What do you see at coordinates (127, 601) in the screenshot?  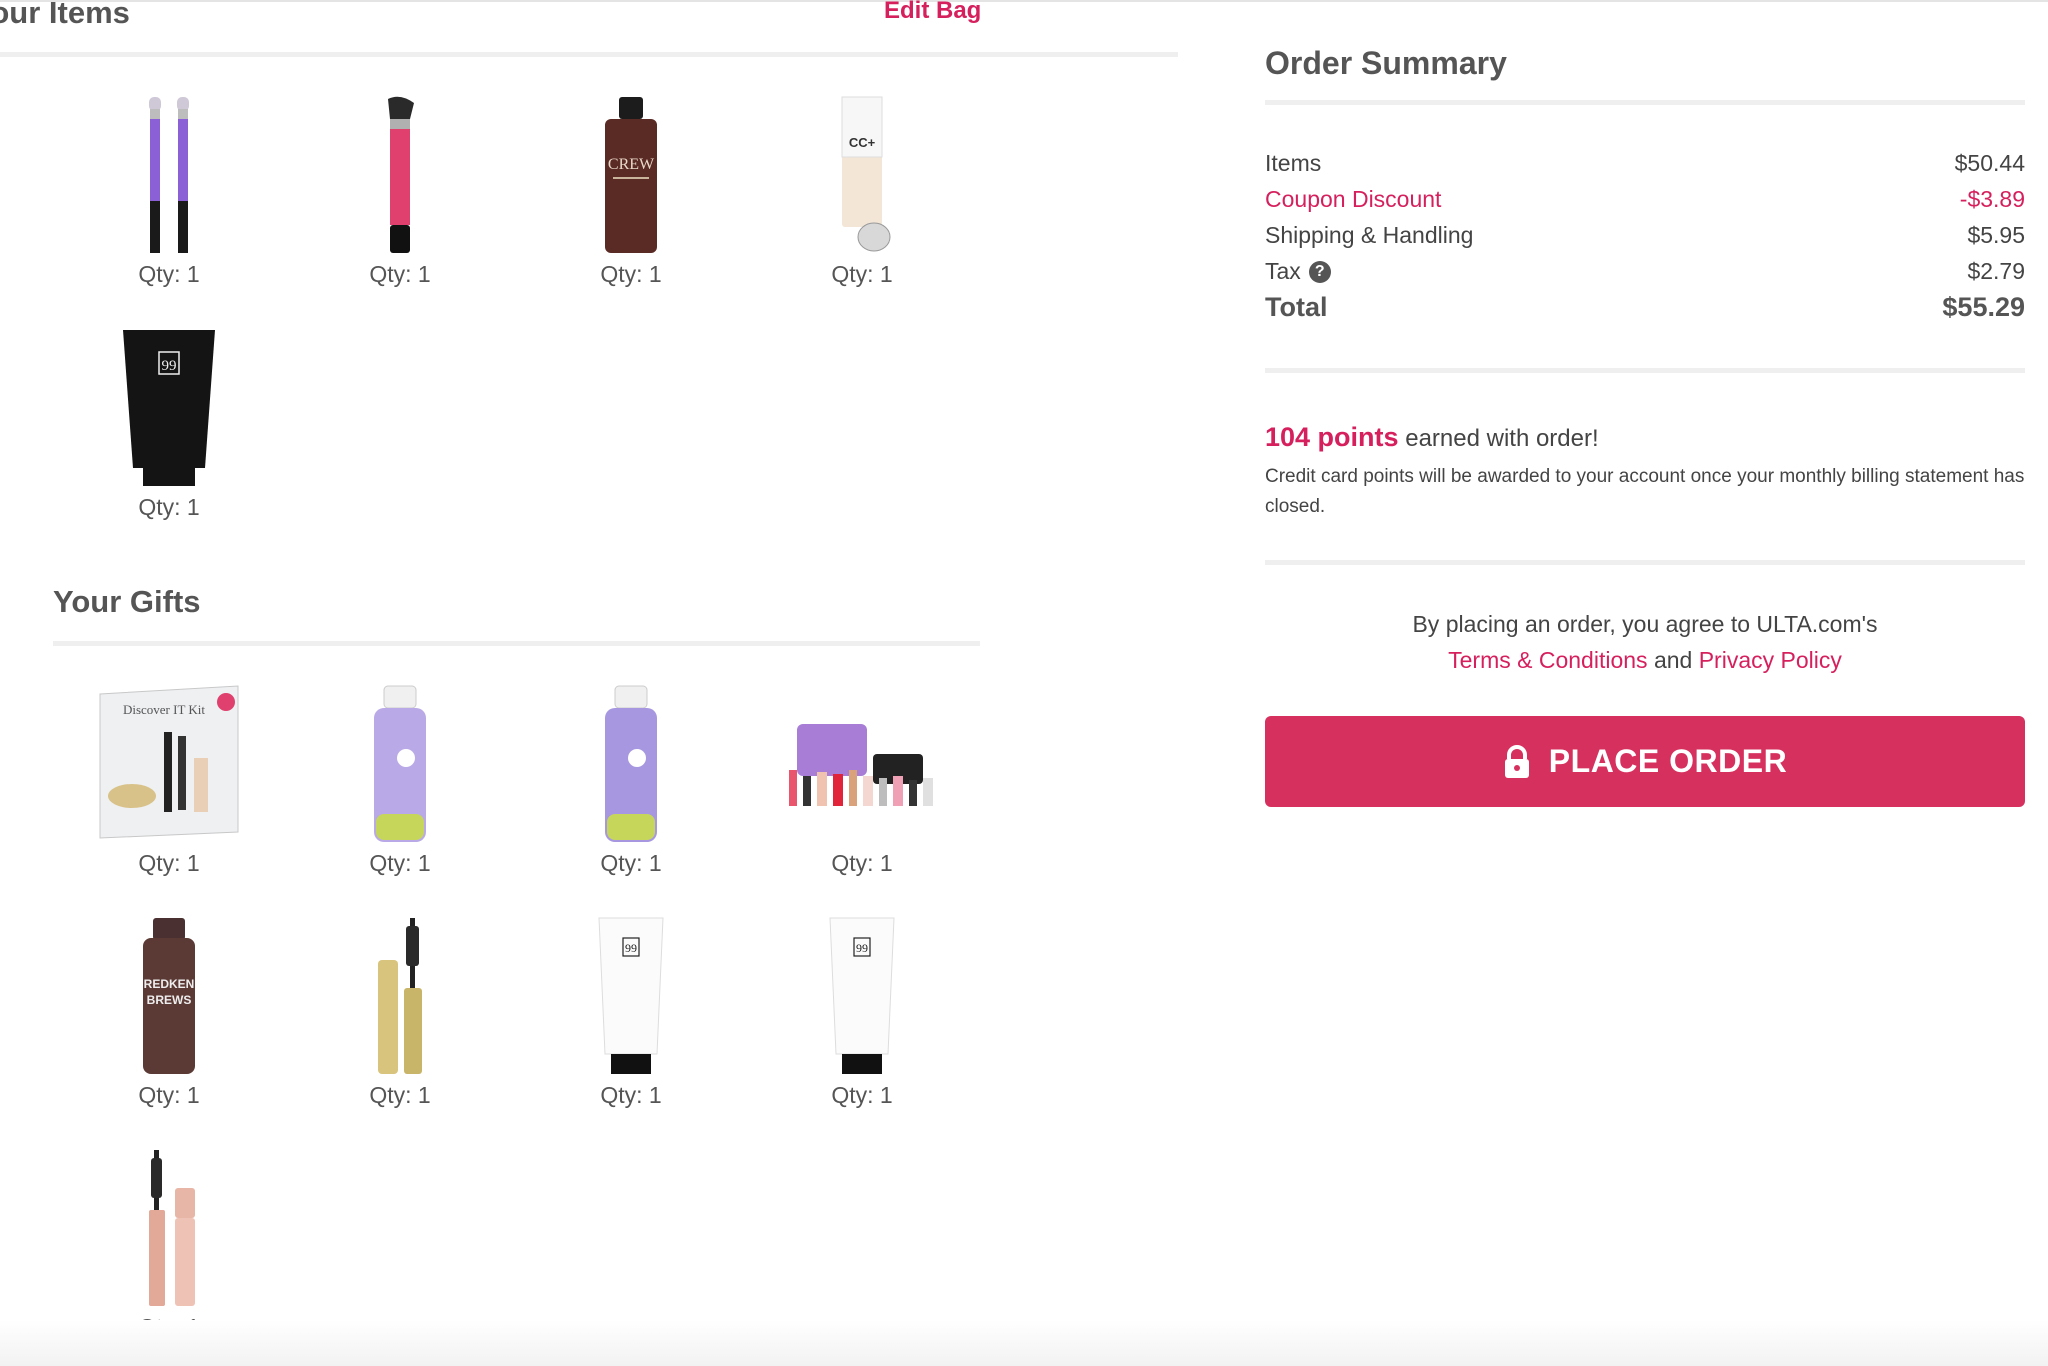 I see `your-gifts-heading: Your Gifts` at bounding box center [127, 601].